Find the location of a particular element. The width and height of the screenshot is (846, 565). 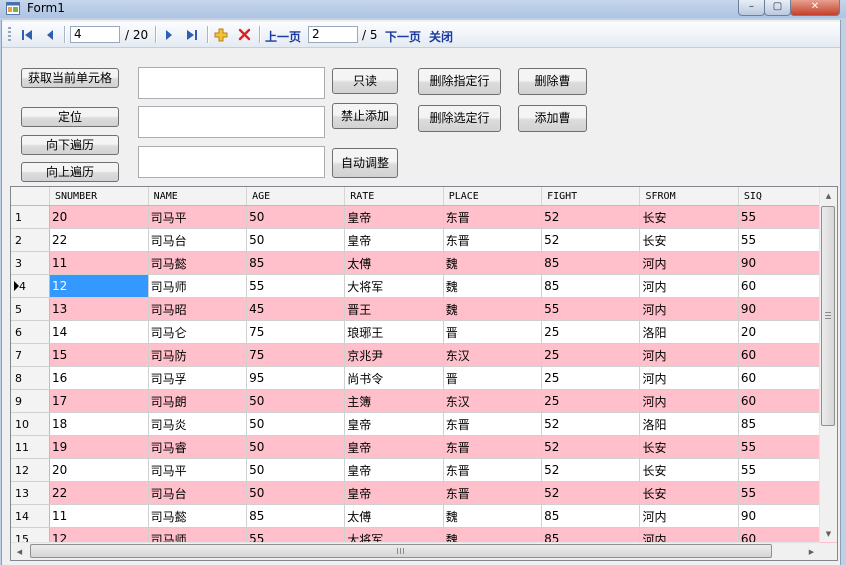

table-row: 1 20 司马平 50 皇帝 东晋 52 长安 55 is located at coordinates (424, 217).